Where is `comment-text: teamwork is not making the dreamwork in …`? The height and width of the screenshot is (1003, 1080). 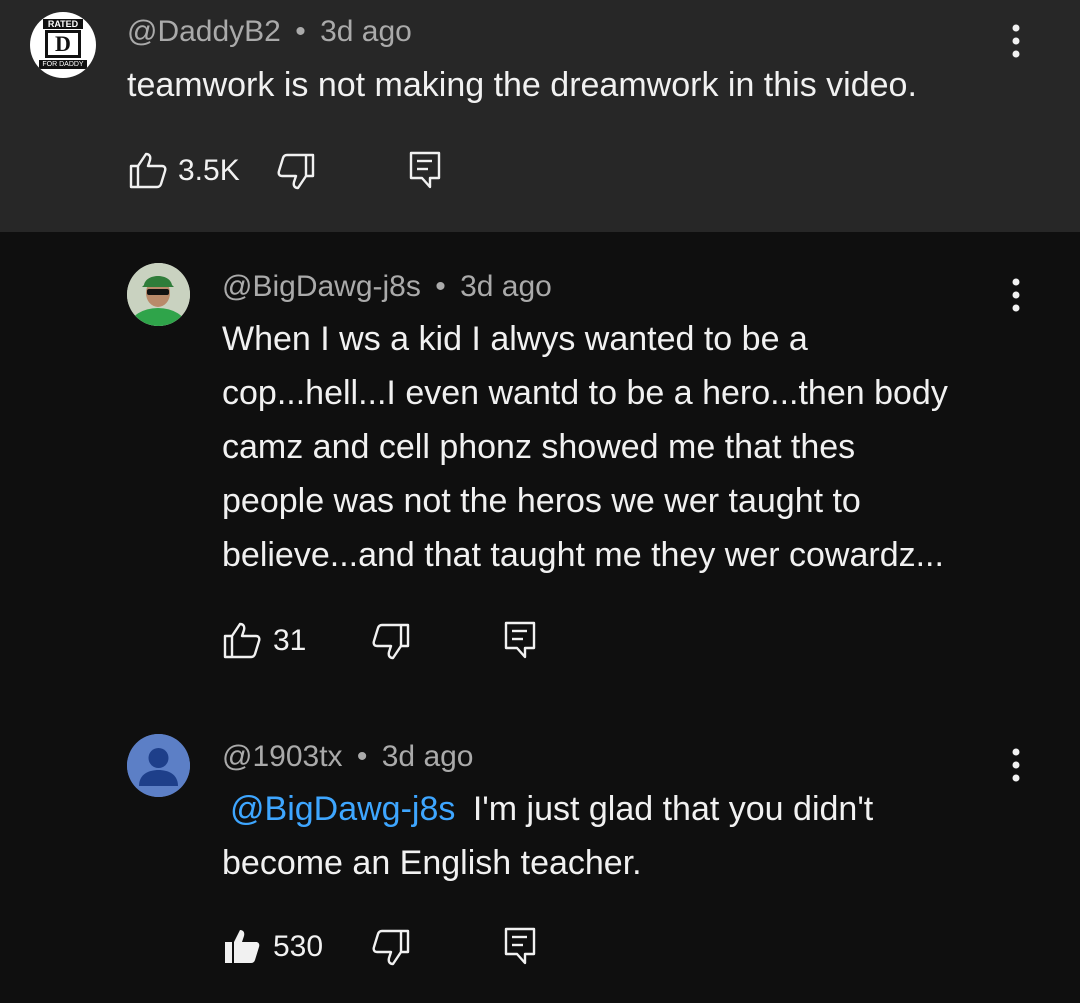
comment-text: teamwork is not making the dreamwork in … is located at coordinates (522, 85).